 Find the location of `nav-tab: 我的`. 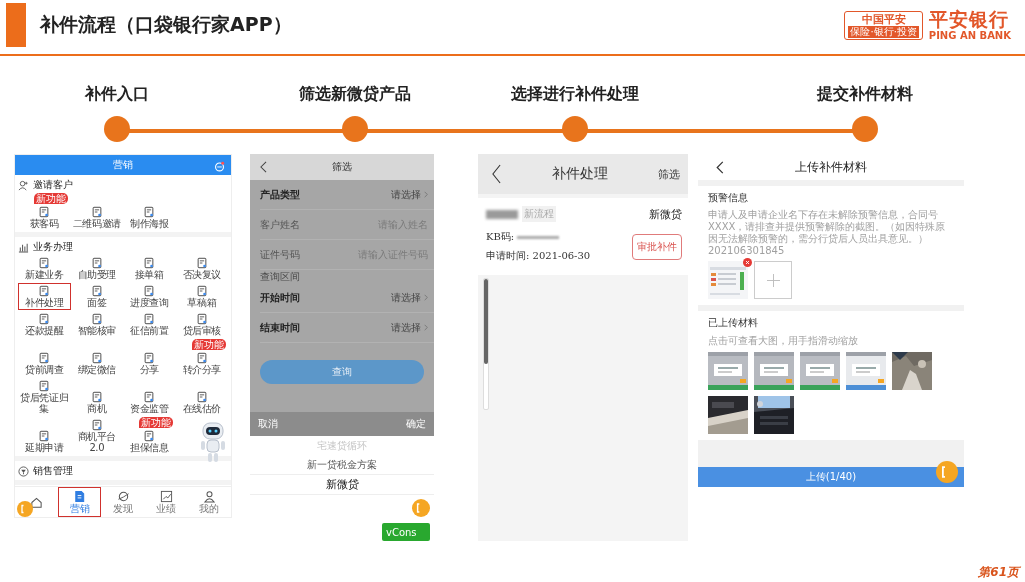

nav-tab: 我的 is located at coordinates (209, 502).